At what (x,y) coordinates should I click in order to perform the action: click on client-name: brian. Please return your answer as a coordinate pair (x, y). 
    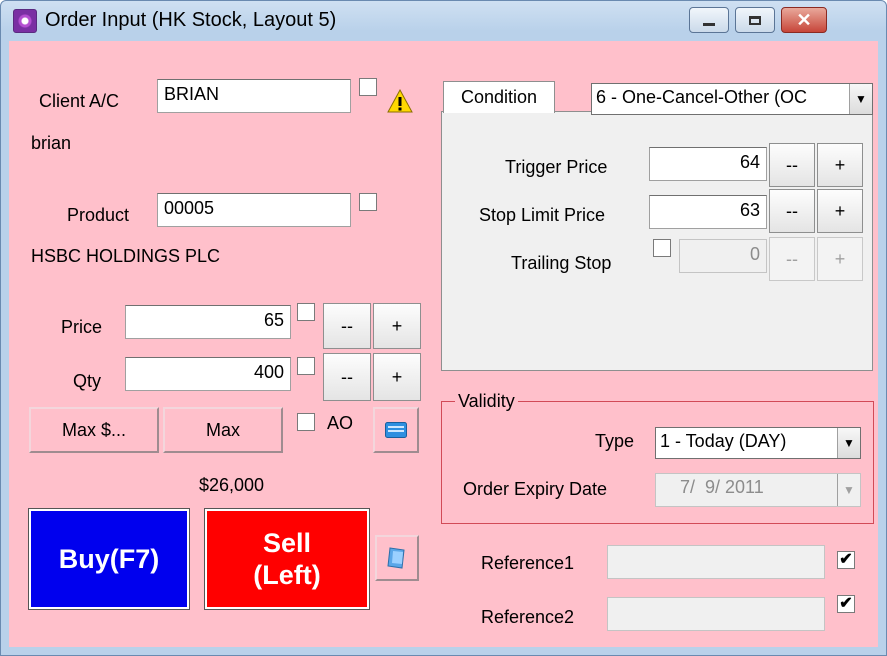
    Looking at the image, I should click on (51, 143).